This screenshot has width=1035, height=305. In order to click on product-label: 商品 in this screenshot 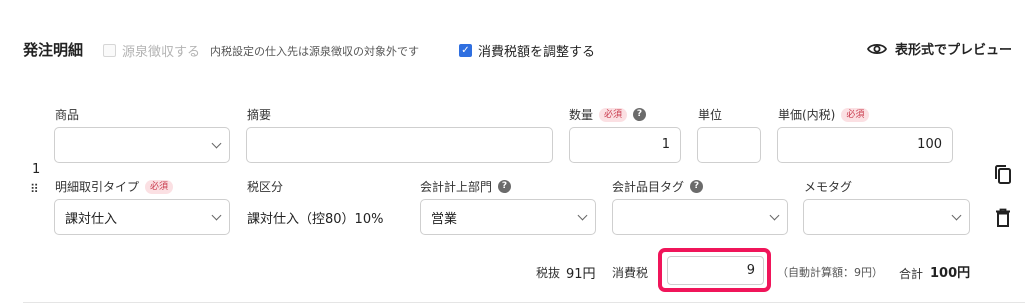, I will do `click(67, 114)`.